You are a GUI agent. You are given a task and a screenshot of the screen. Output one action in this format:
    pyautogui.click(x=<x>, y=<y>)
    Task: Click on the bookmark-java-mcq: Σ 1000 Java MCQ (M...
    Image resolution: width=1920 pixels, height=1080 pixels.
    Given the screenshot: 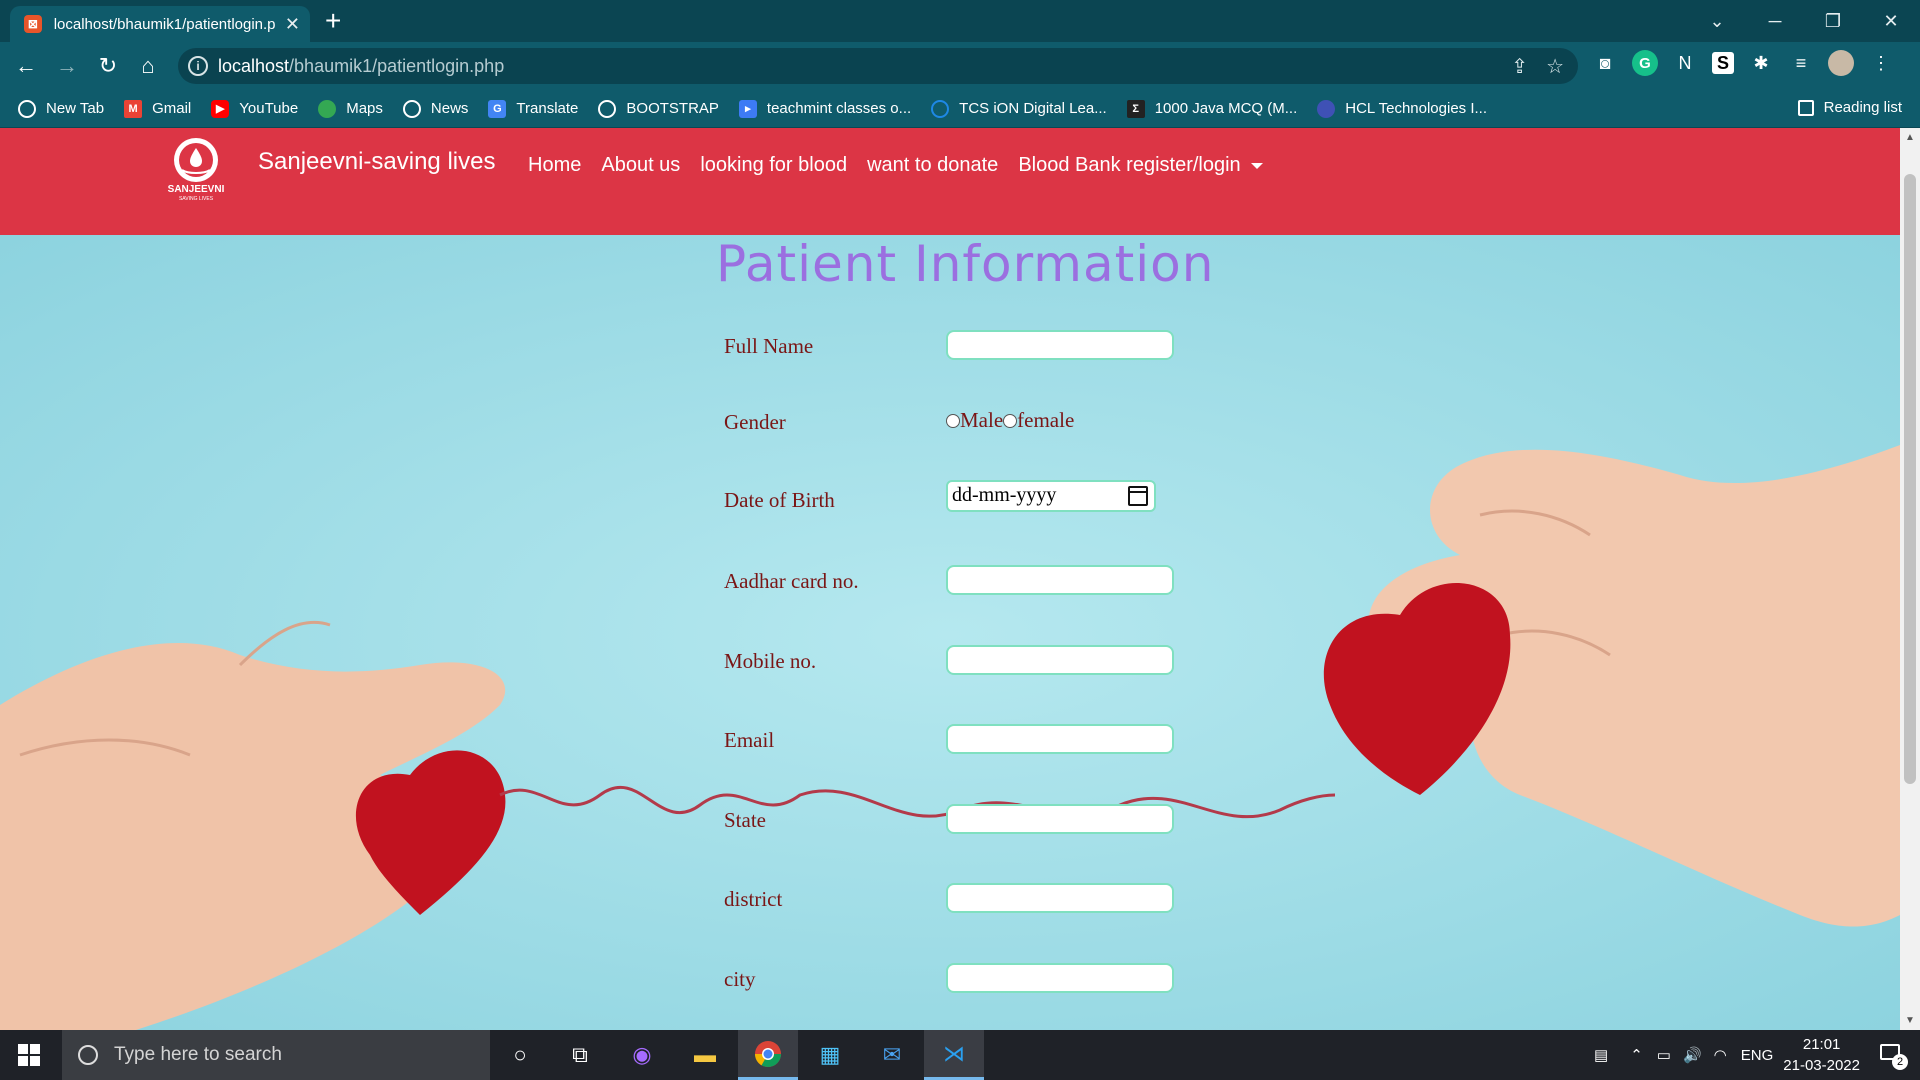 What is the action you would take?
    pyautogui.click(x=1211, y=108)
    